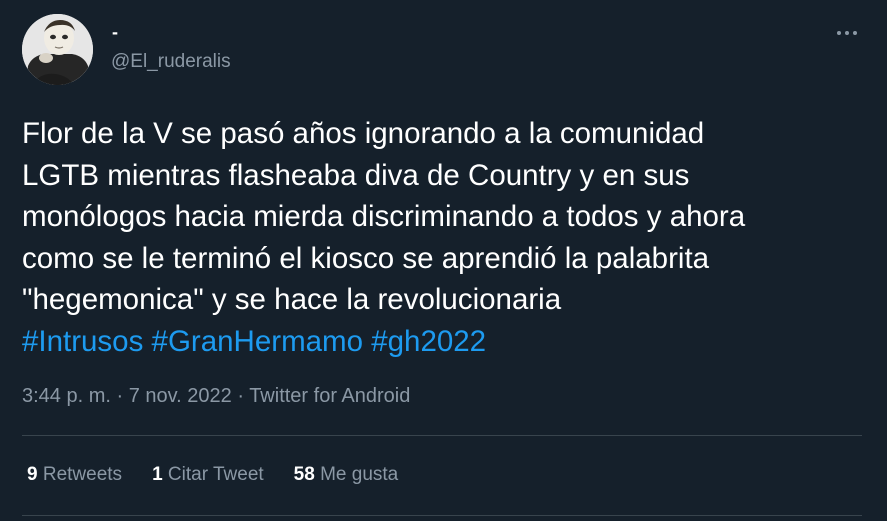  What do you see at coordinates (359, 474) in the screenshot?
I see `likes-label: Me gusta` at bounding box center [359, 474].